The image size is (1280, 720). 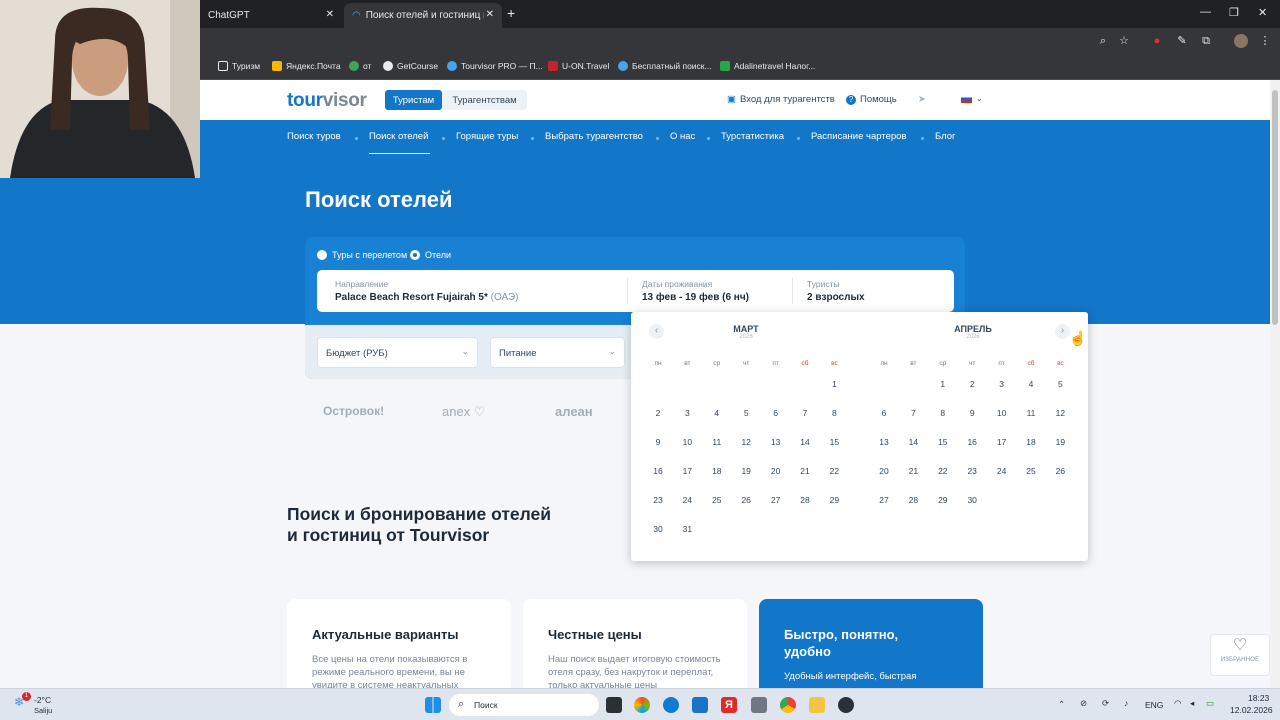 I want to click on volume-icon: ◂, so click(x=1192, y=703).